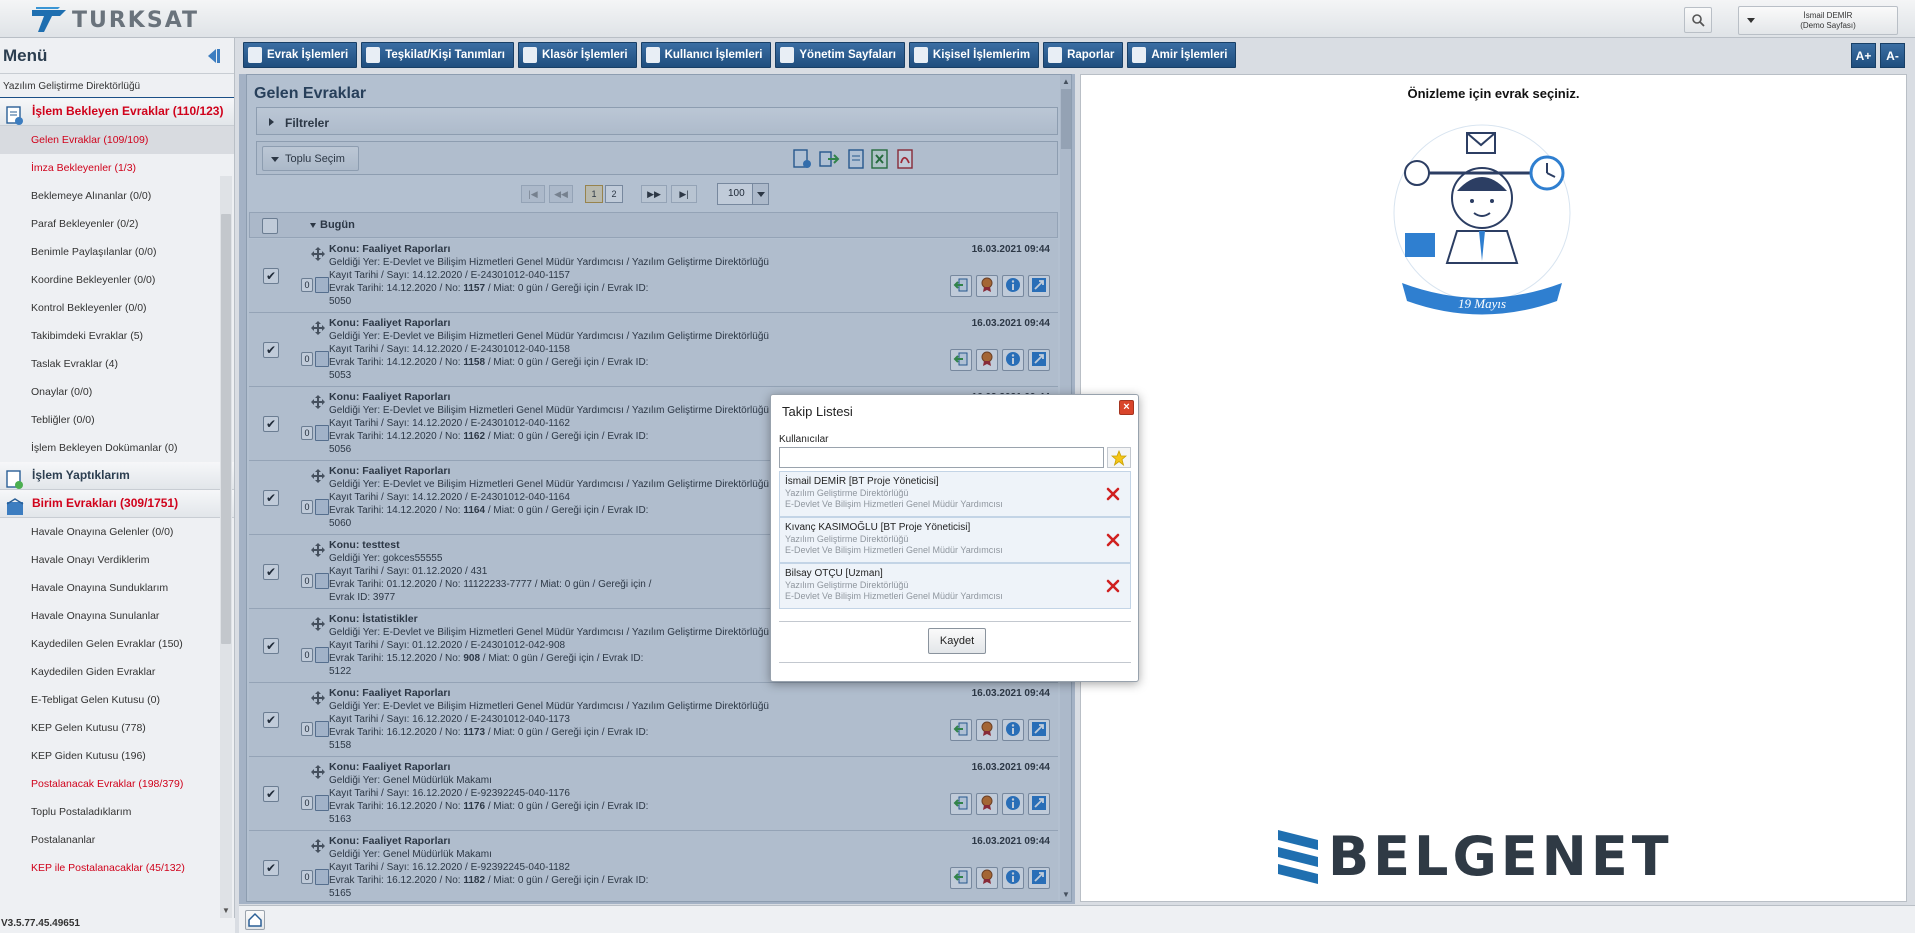  I want to click on nav-item-label: Kullanıcı İşlemleri, so click(713, 55).